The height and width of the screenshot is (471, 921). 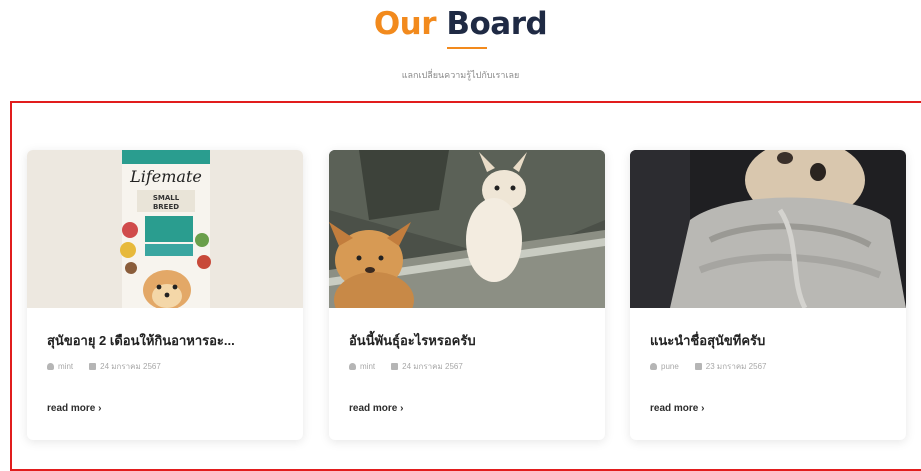 What do you see at coordinates (166, 207) in the screenshot?
I see `svg-text: BREED` at bounding box center [166, 207].